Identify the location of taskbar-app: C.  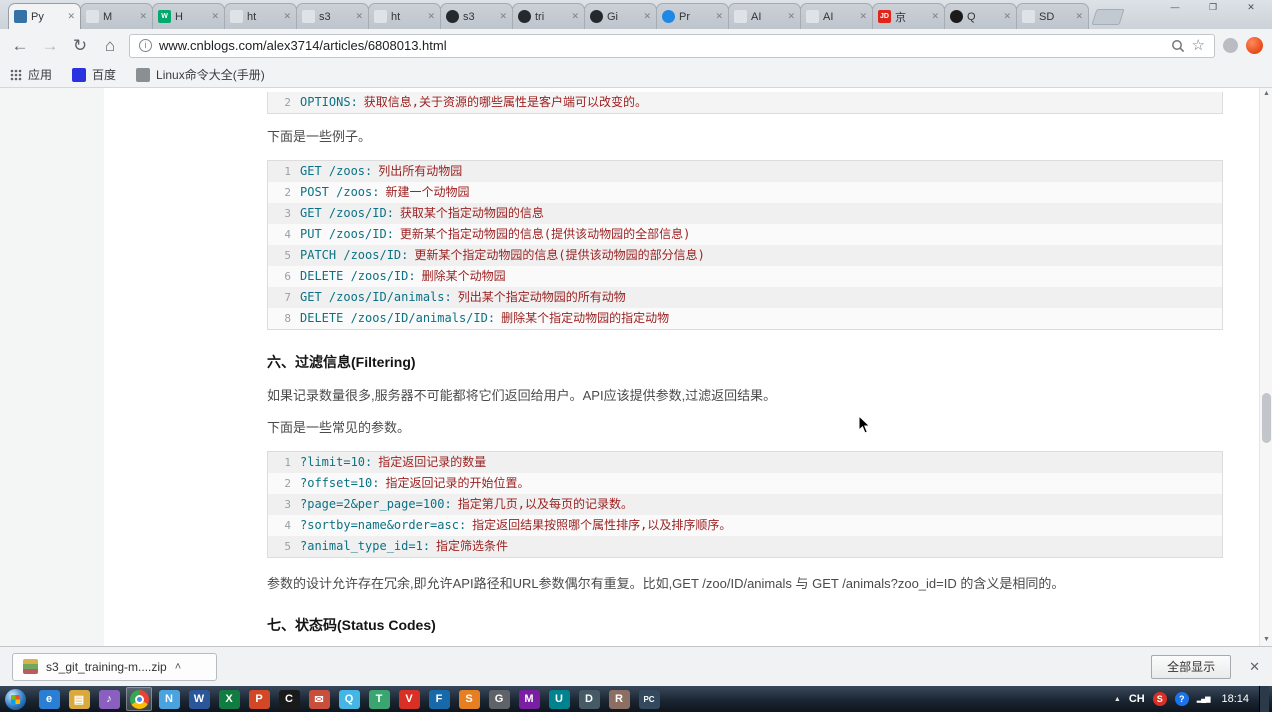
(289, 699).